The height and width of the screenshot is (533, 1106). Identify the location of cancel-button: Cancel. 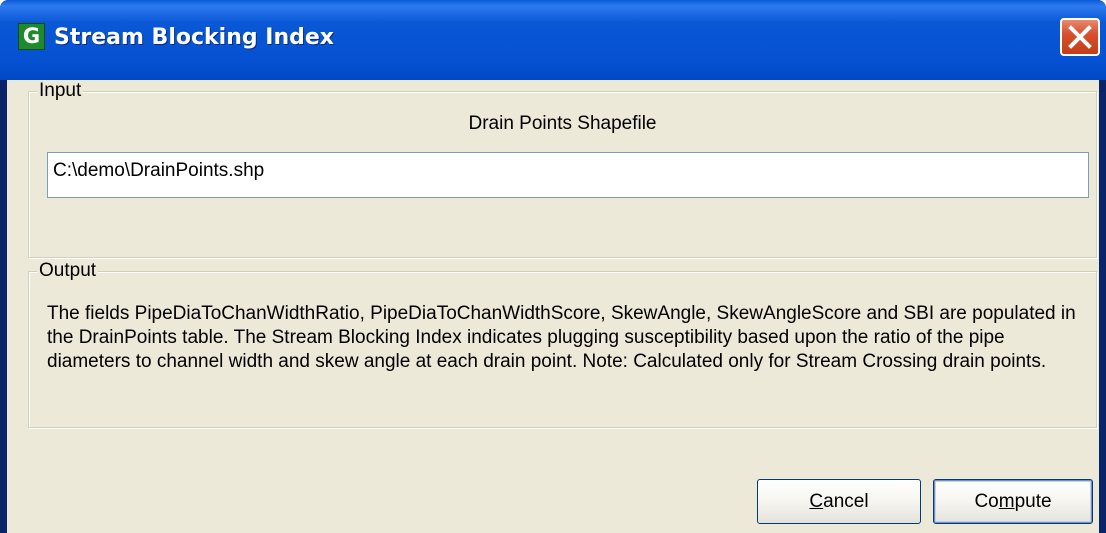
(839, 501).